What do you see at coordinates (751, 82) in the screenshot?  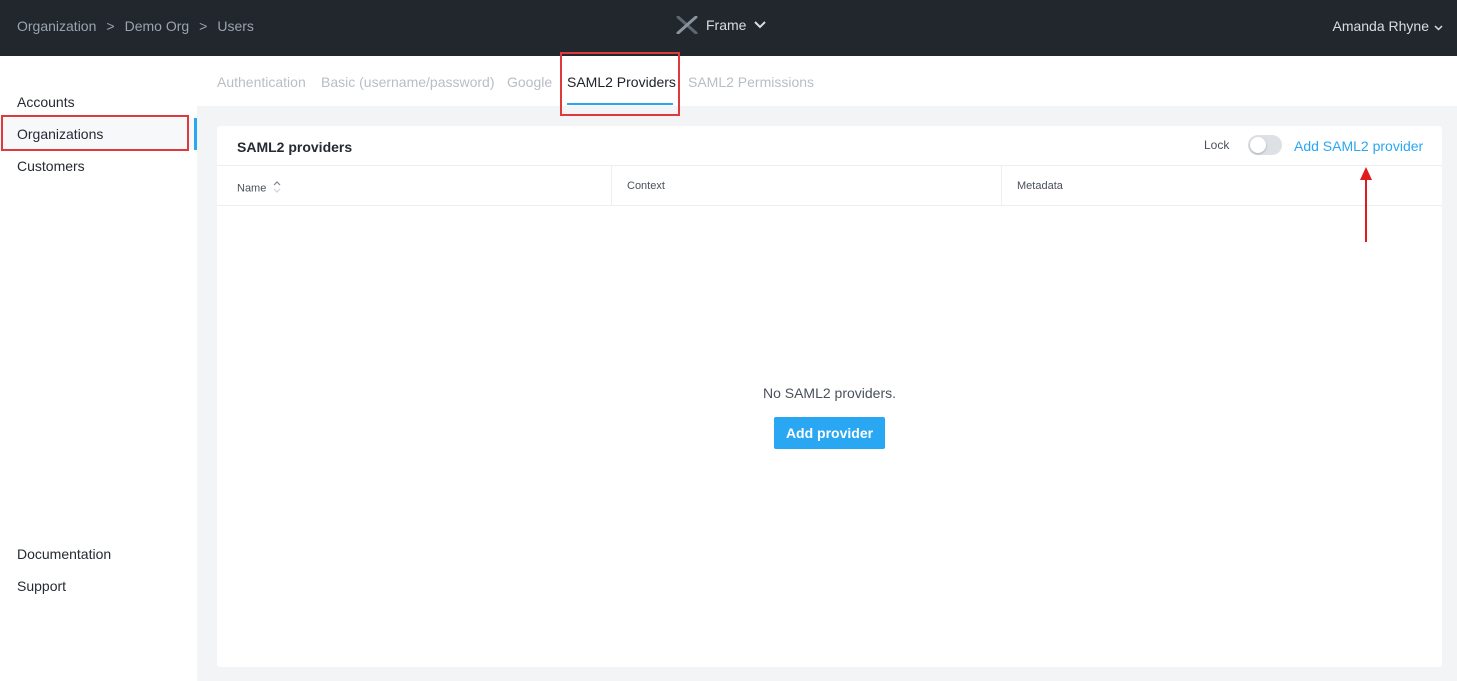 I see `tab-saml2-permissions: SAML2 Permissions` at bounding box center [751, 82].